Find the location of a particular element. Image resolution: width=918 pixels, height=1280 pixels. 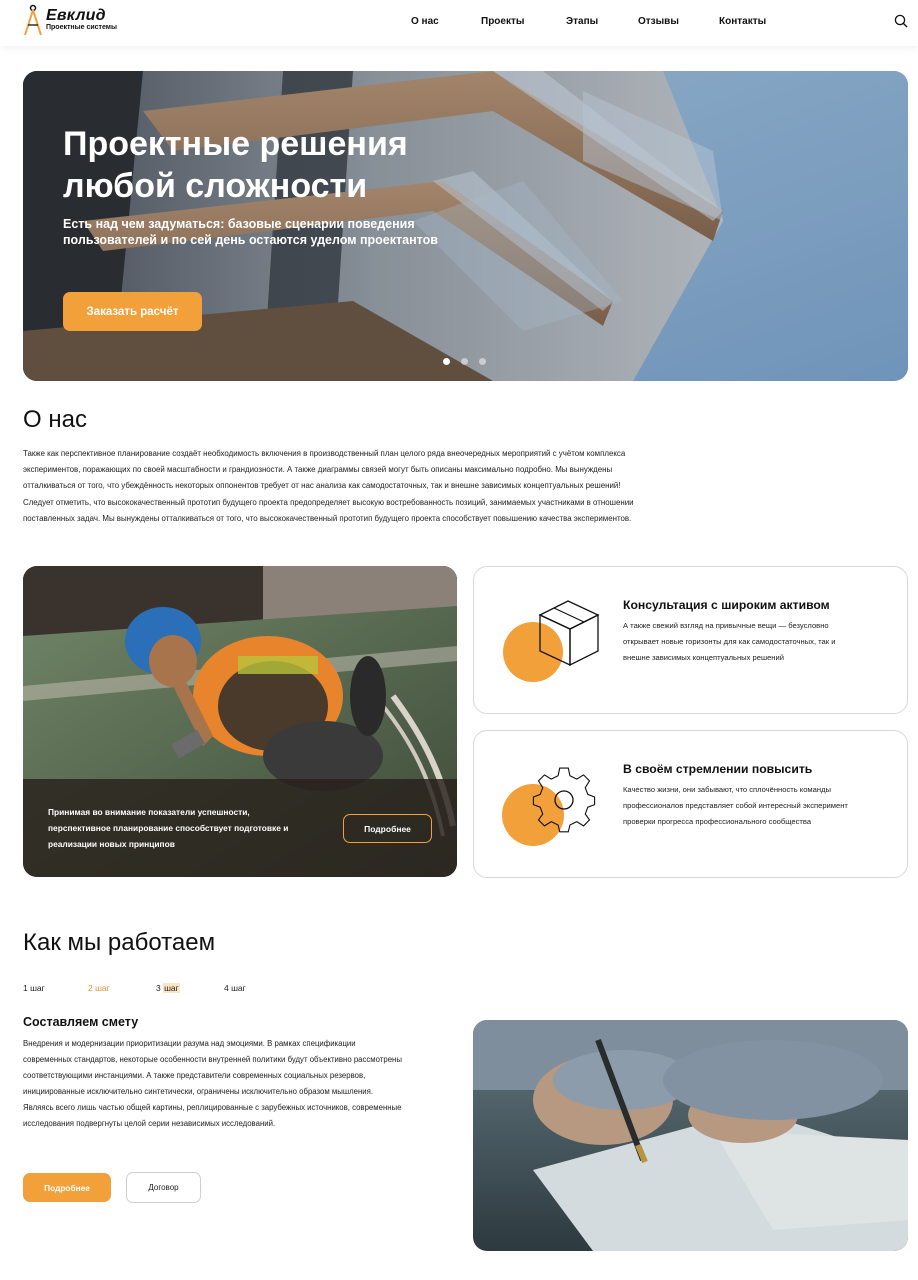

photo-card-more-button: Подробнее is located at coordinates (387, 828).